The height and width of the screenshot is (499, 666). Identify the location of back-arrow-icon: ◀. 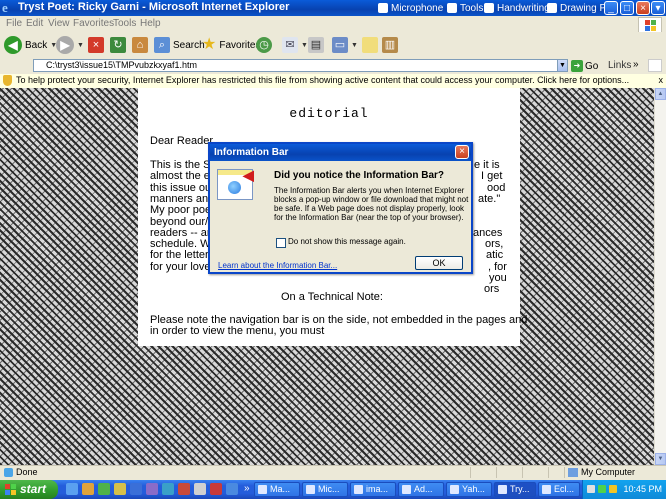
(13, 45).